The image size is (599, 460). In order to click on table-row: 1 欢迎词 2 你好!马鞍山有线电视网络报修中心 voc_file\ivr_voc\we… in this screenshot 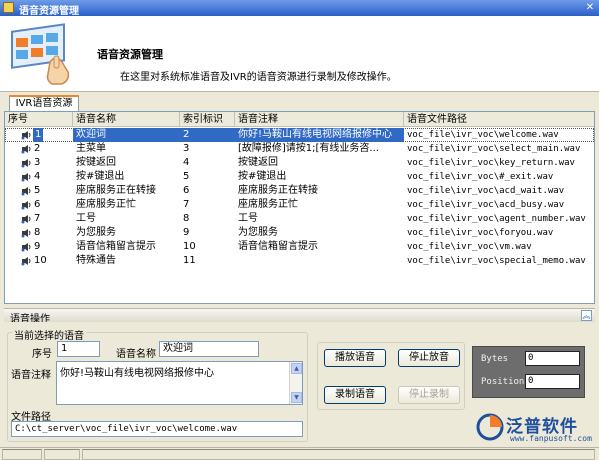, I will do `click(299, 135)`.